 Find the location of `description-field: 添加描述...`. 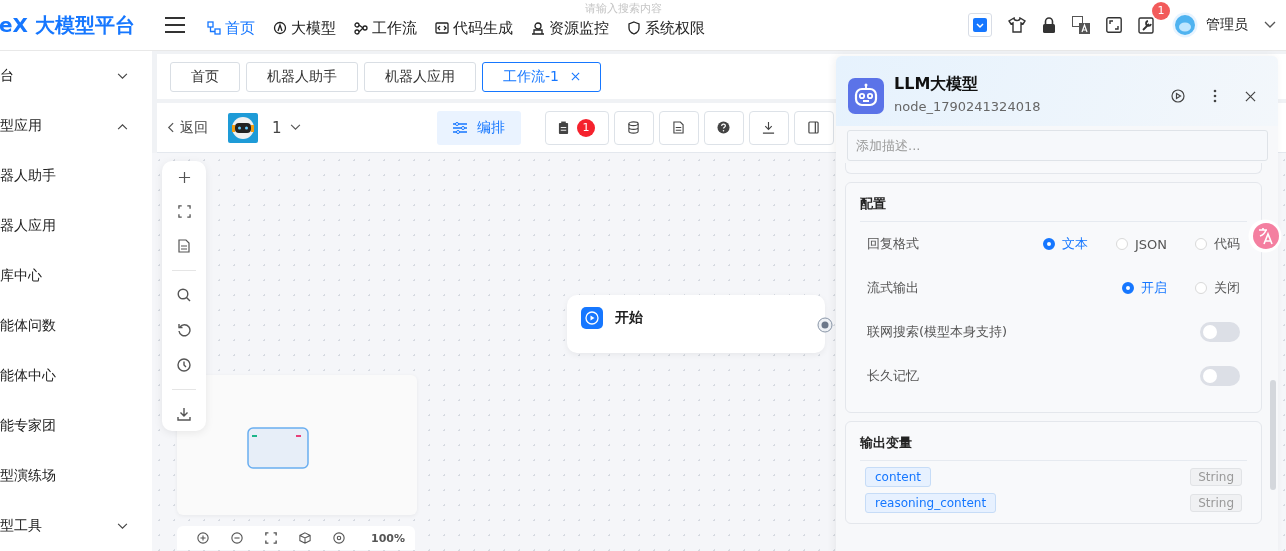

description-field: 添加描述... is located at coordinates (1057, 145).